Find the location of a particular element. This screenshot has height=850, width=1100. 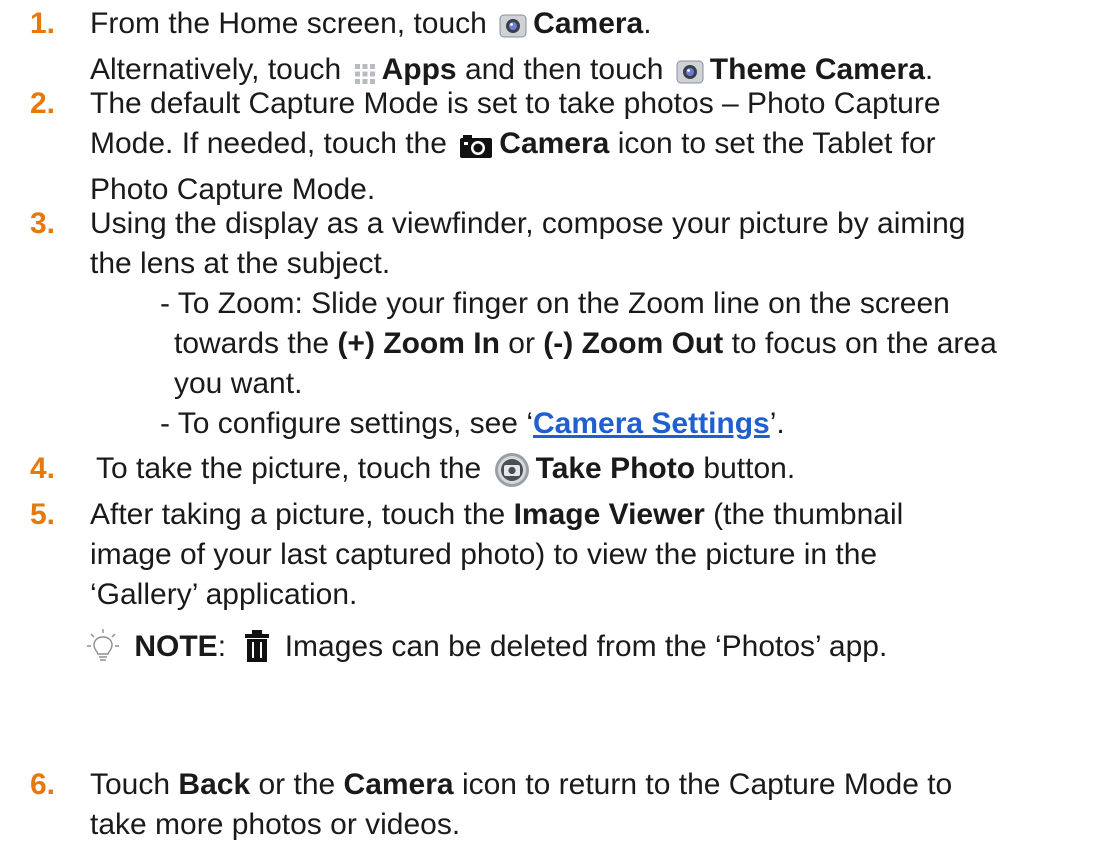

step-number: 6. is located at coordinates (43, 784).